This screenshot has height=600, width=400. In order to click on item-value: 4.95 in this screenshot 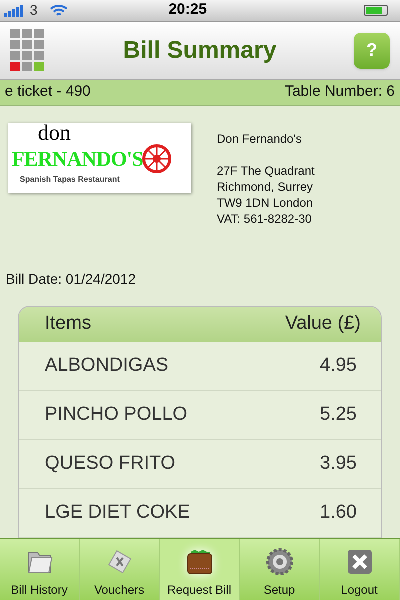, I will do `click(338, 366)`.